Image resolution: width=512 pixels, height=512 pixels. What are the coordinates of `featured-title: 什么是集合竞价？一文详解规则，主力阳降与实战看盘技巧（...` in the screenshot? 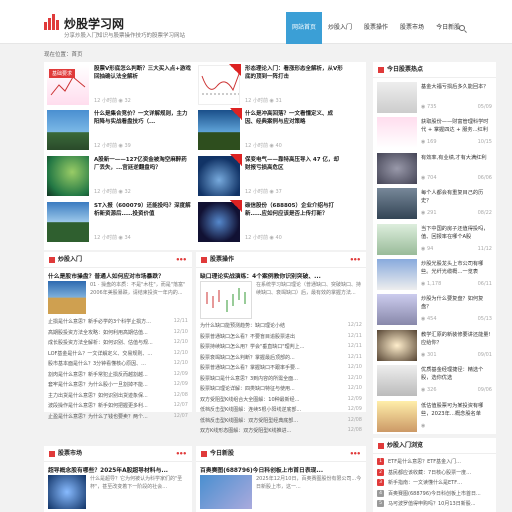 It's located at (143, 118).